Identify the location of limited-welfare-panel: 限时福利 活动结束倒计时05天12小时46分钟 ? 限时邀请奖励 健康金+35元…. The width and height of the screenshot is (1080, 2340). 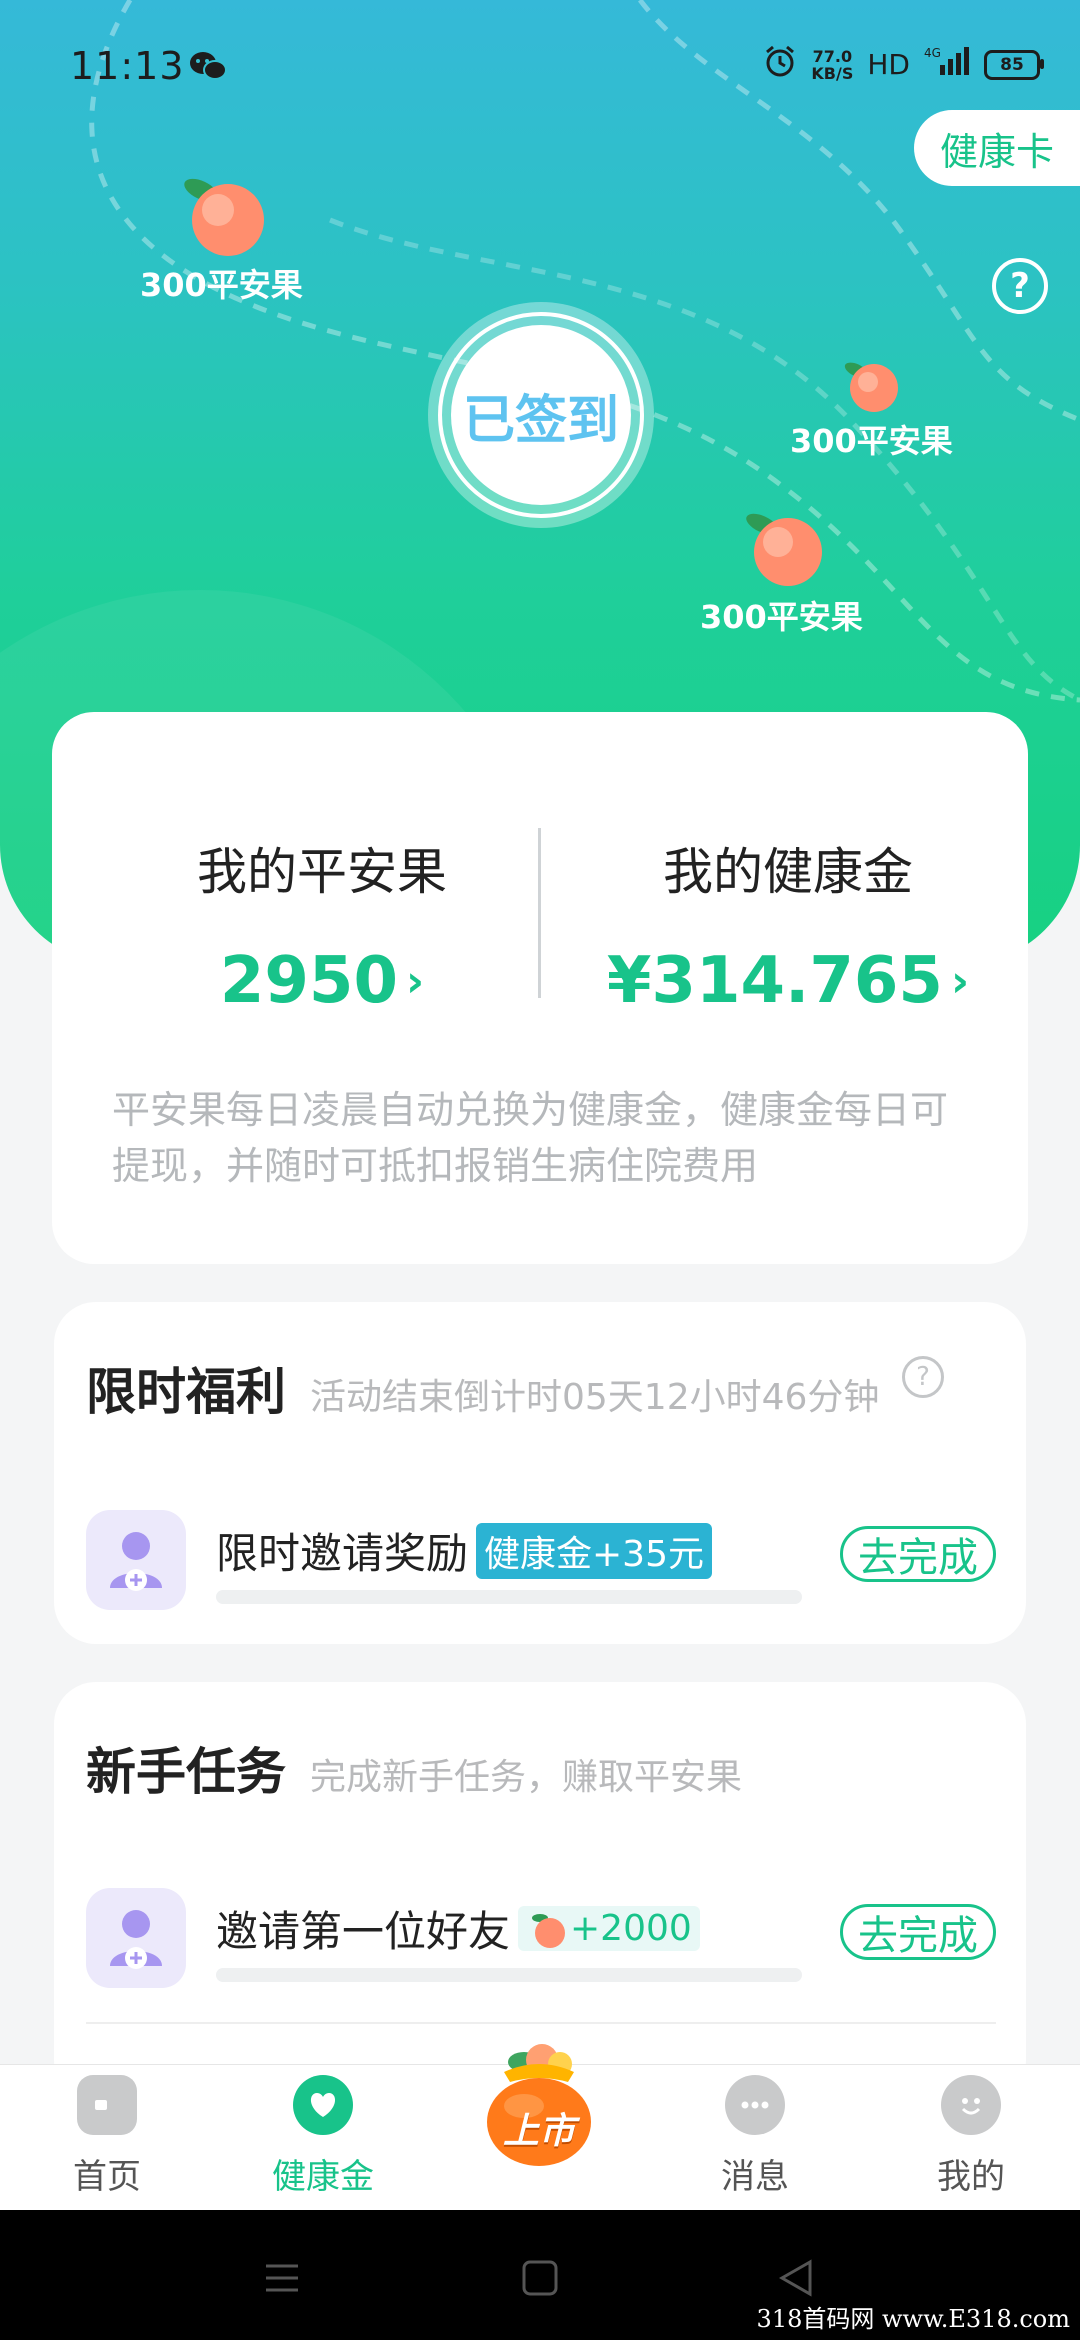
(540, 1473).